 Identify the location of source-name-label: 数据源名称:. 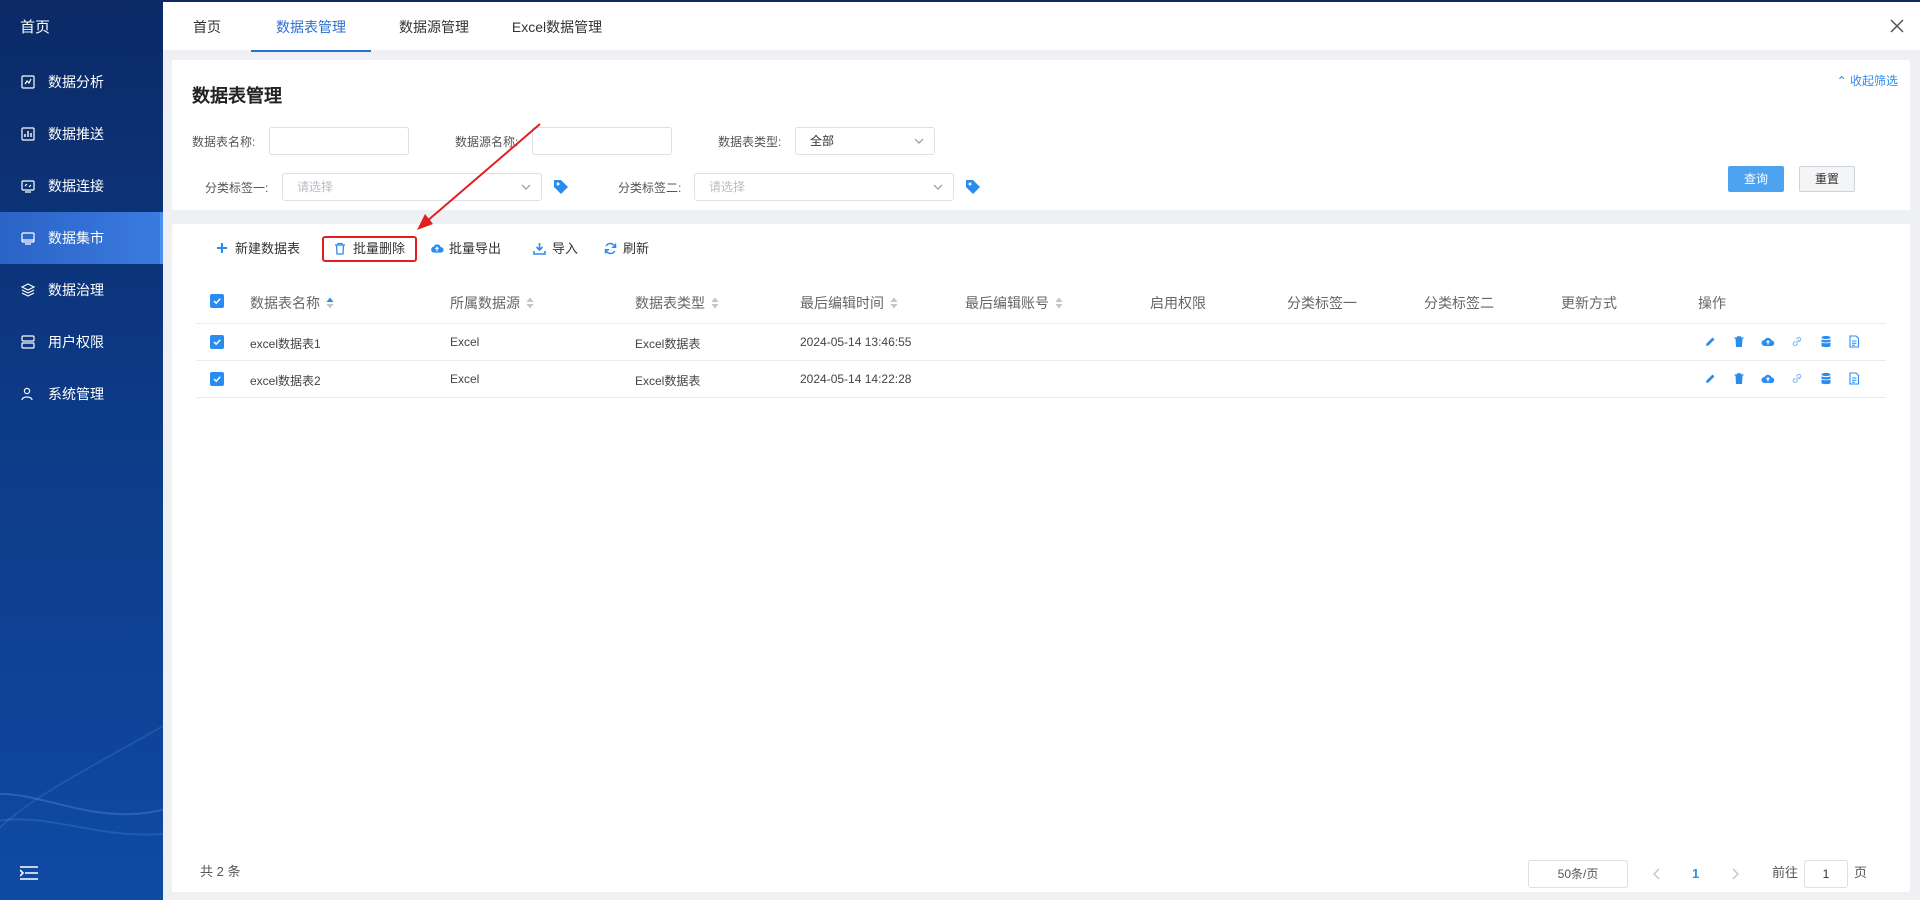
(487, 142).